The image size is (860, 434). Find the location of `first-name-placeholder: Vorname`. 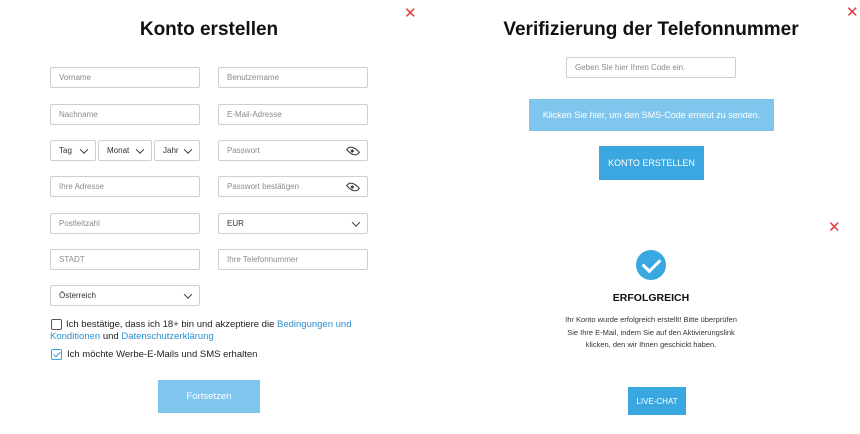

first-name-placeholder: Vorname is located at coordinates (75, 77).